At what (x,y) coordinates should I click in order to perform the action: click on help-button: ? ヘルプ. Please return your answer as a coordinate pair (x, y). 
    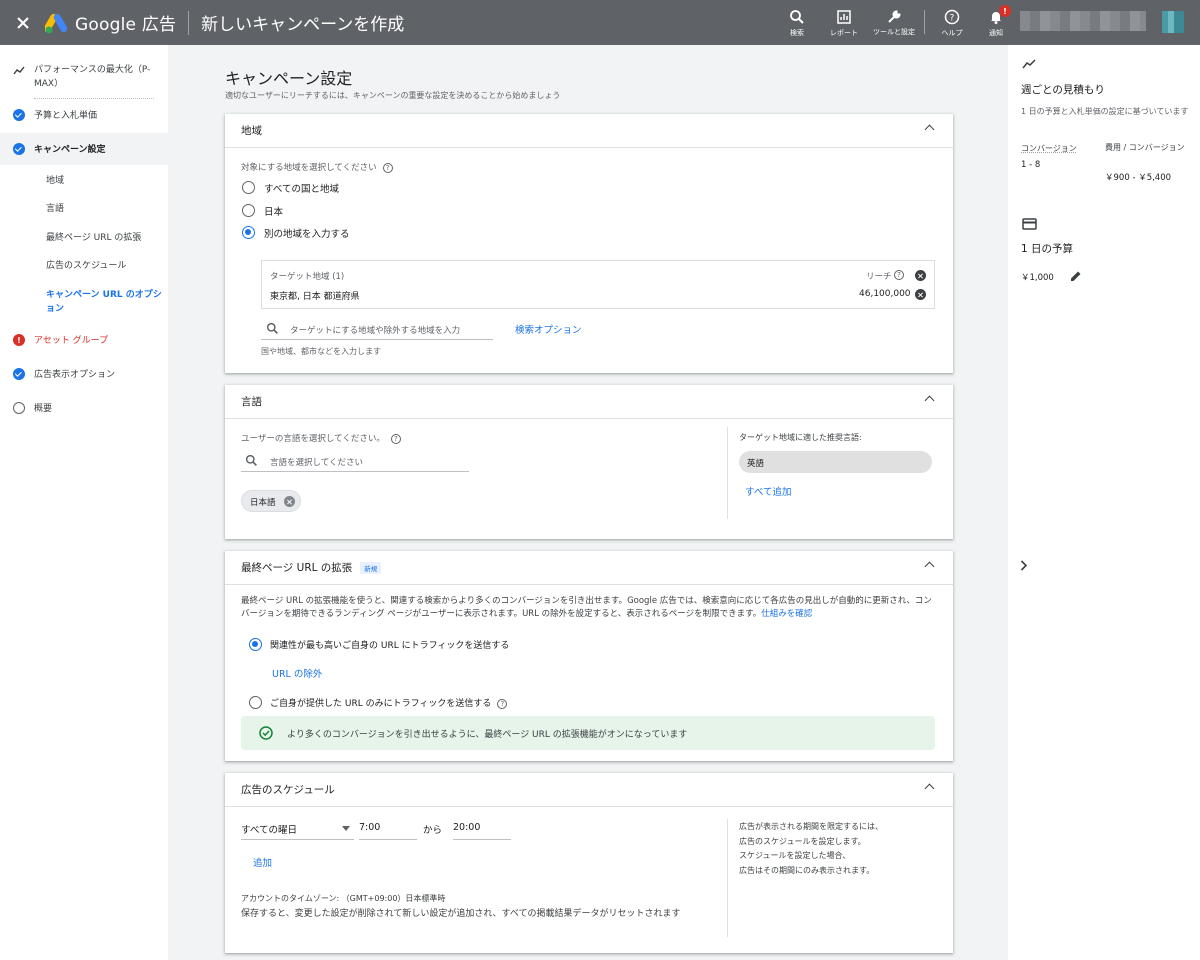
    Looking at the image, I should click on (952, 22).